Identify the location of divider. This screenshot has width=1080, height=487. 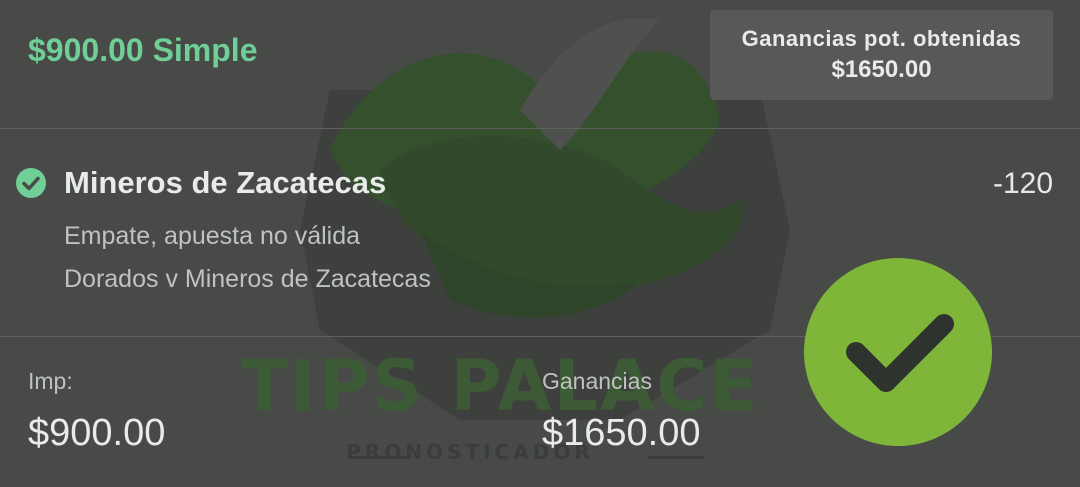
(540, 128).